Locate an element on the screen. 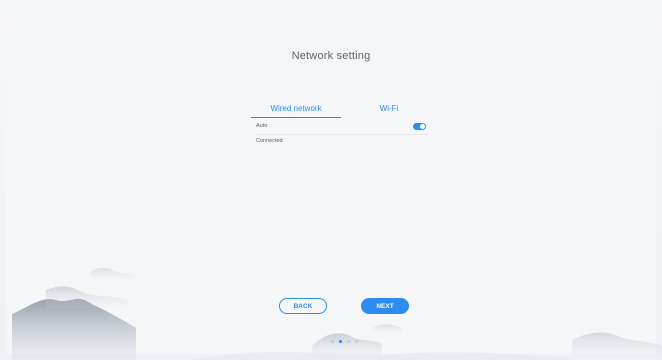 The width and height of the screenshot is (662, 360). toggle-knob is located at coordinates (422, 126).